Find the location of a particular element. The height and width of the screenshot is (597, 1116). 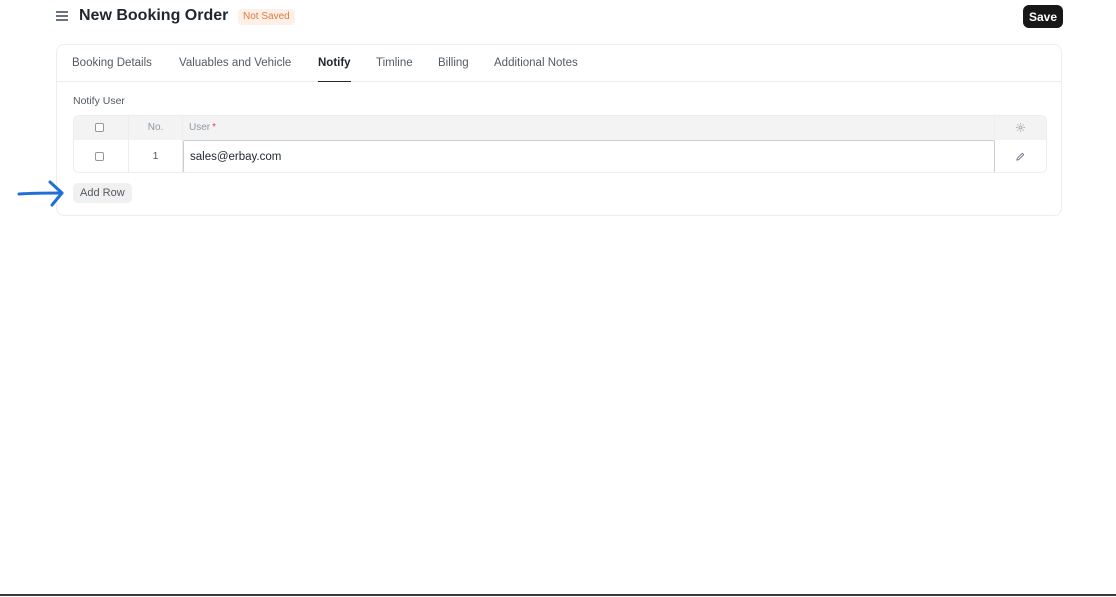

save-button: Save is located at coordinates (1043, 16).